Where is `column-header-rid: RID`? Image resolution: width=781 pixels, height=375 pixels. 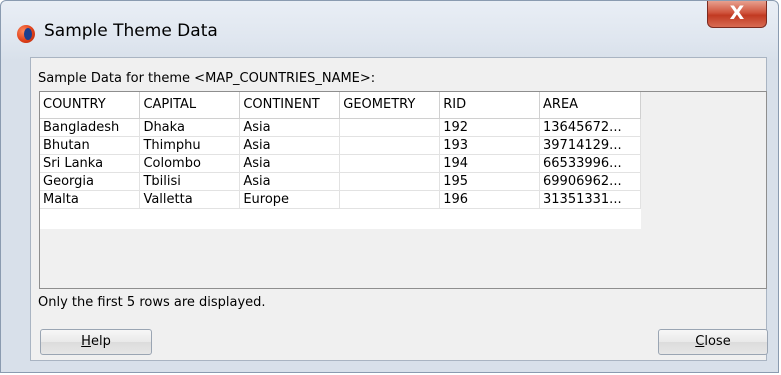 column-header-rid: RID is located at coordinates (490, 105).